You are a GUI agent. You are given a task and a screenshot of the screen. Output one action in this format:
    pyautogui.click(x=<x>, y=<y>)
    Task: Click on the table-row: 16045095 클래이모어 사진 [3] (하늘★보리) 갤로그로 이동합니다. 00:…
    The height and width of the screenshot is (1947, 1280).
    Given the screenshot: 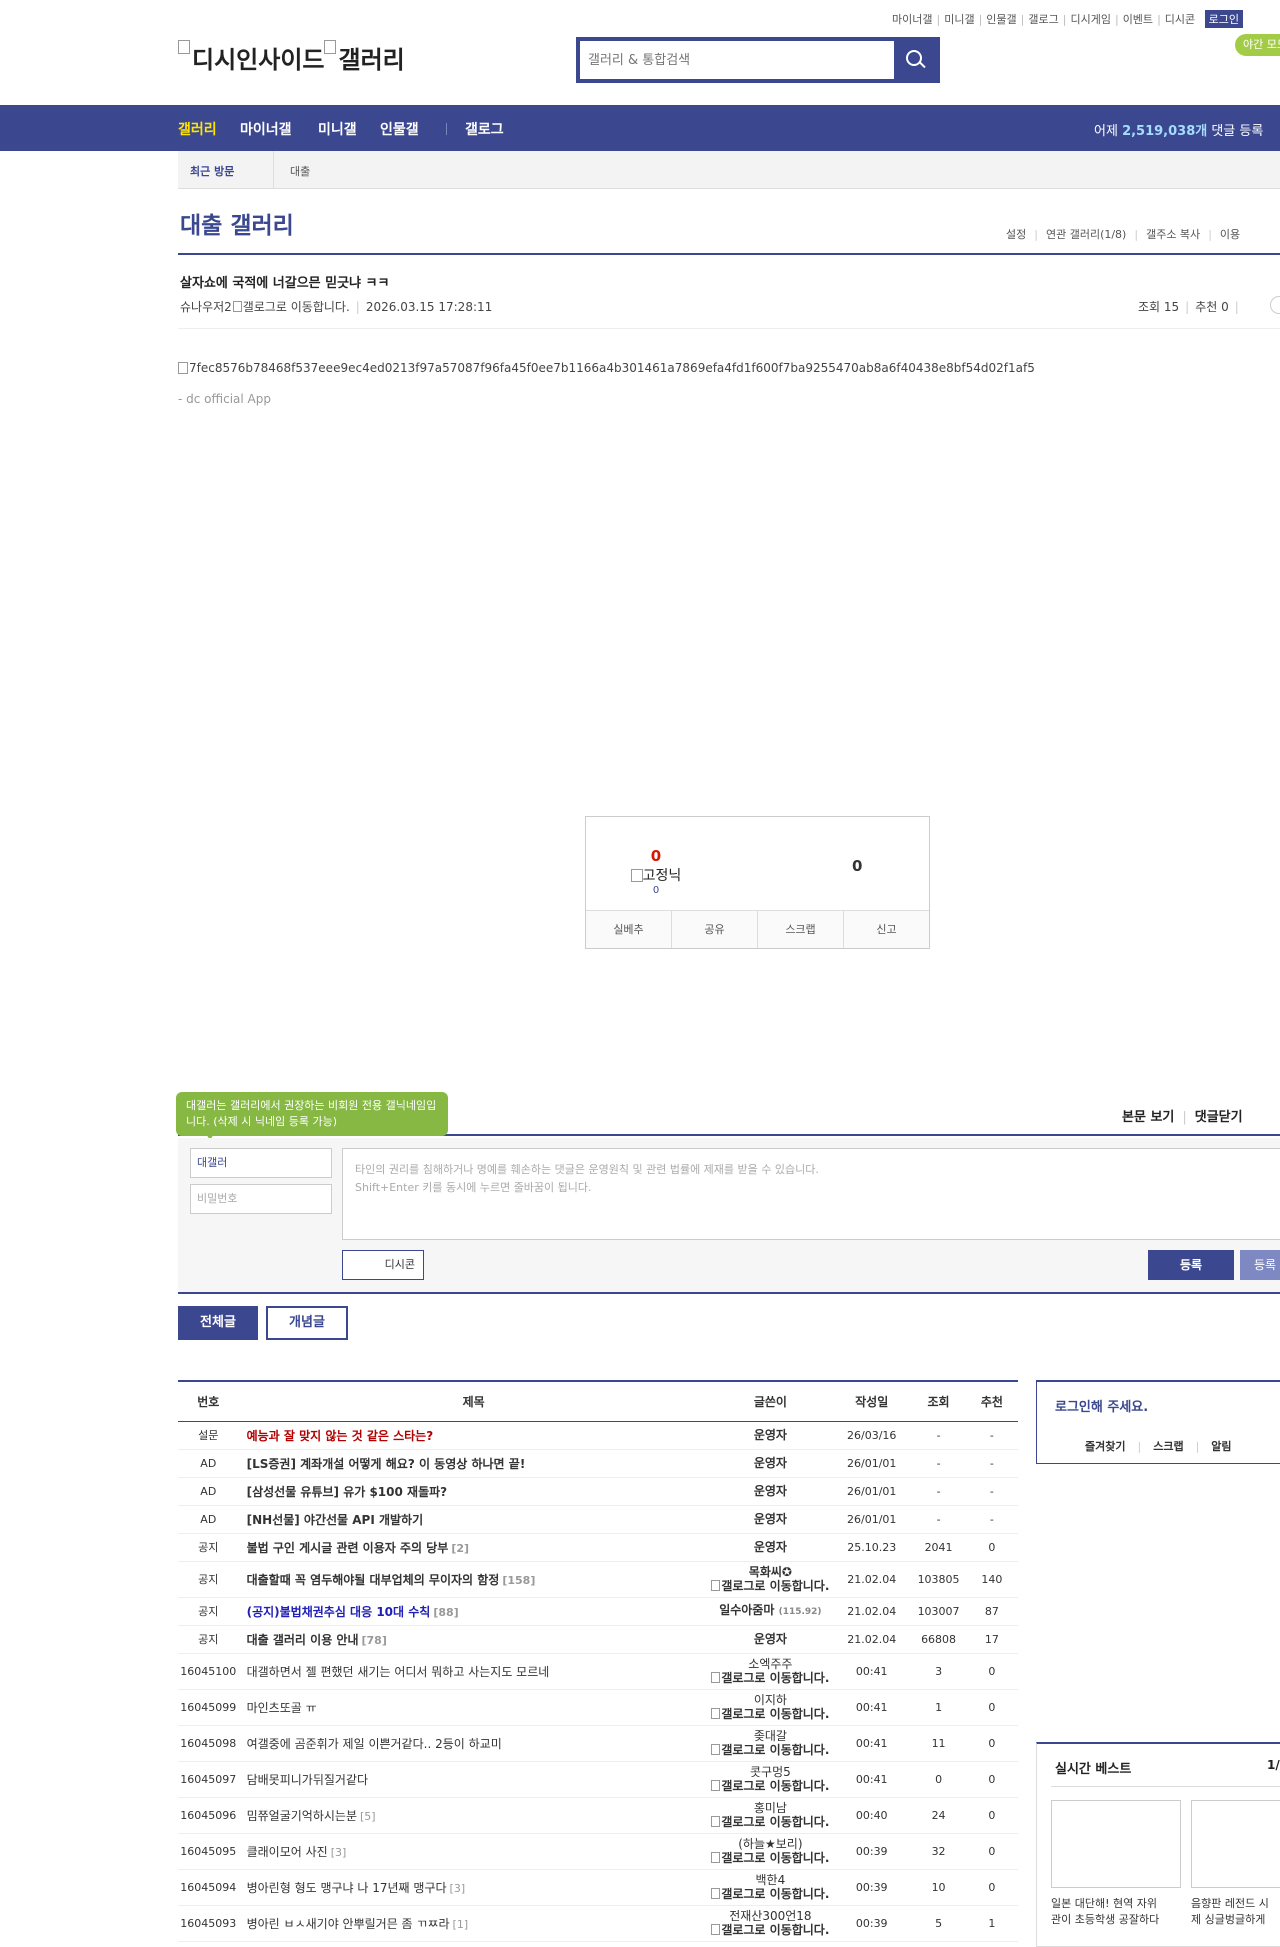 What is the action you would take?
    pyautogui.click(x=598, y=1851)
    